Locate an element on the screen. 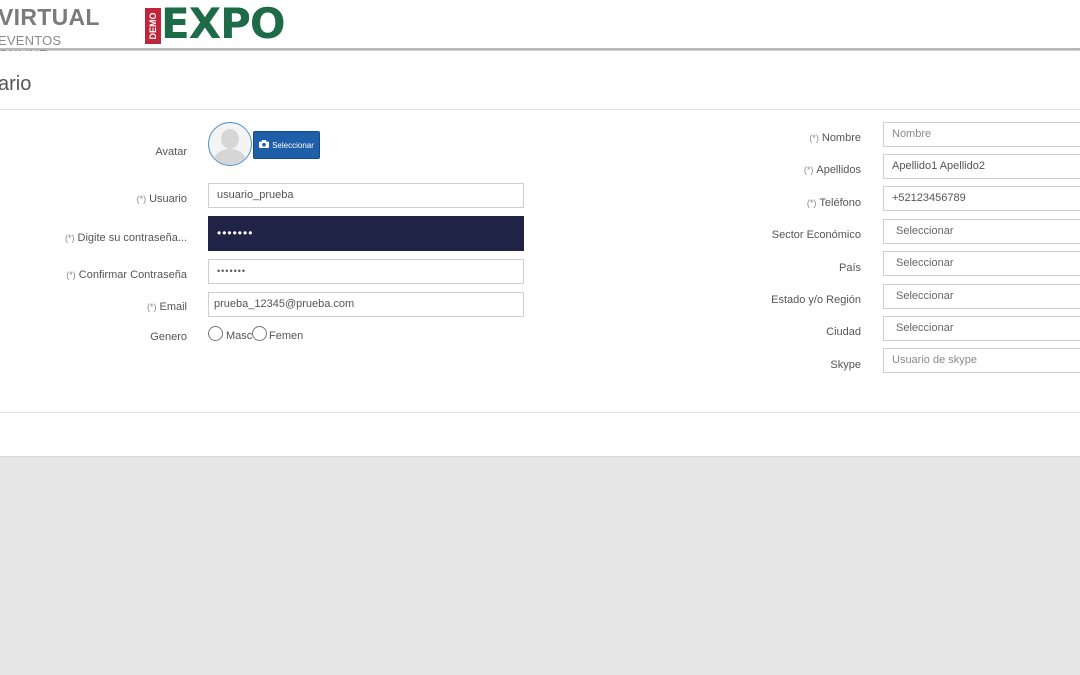 The height and width of the screenshot is (675, 1080). sector-label-text: Sector Económico is located at coordinates (816, 235).